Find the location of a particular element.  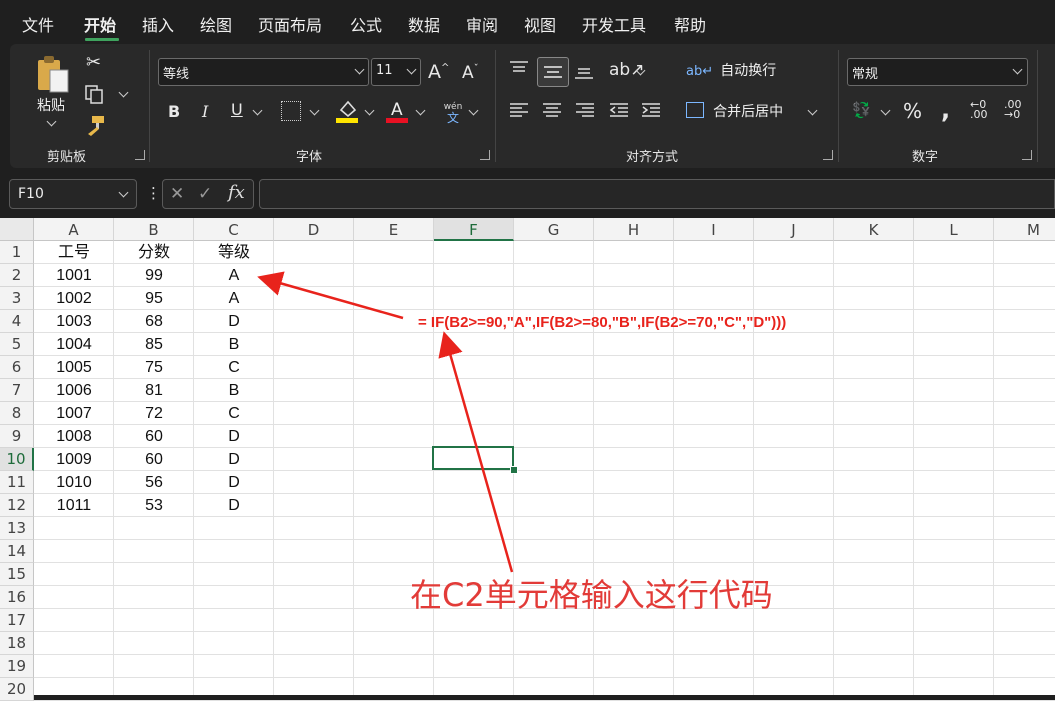

annotation-note: 在C2单元格输入这行代码 is located at coordinates (591, 595).